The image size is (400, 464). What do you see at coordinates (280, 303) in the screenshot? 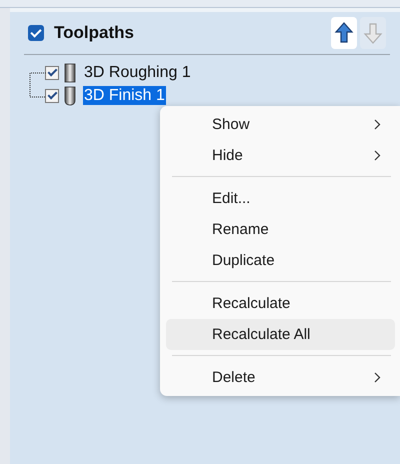
I see `menu-item: Recalculate` at bounding box center [280, 303].